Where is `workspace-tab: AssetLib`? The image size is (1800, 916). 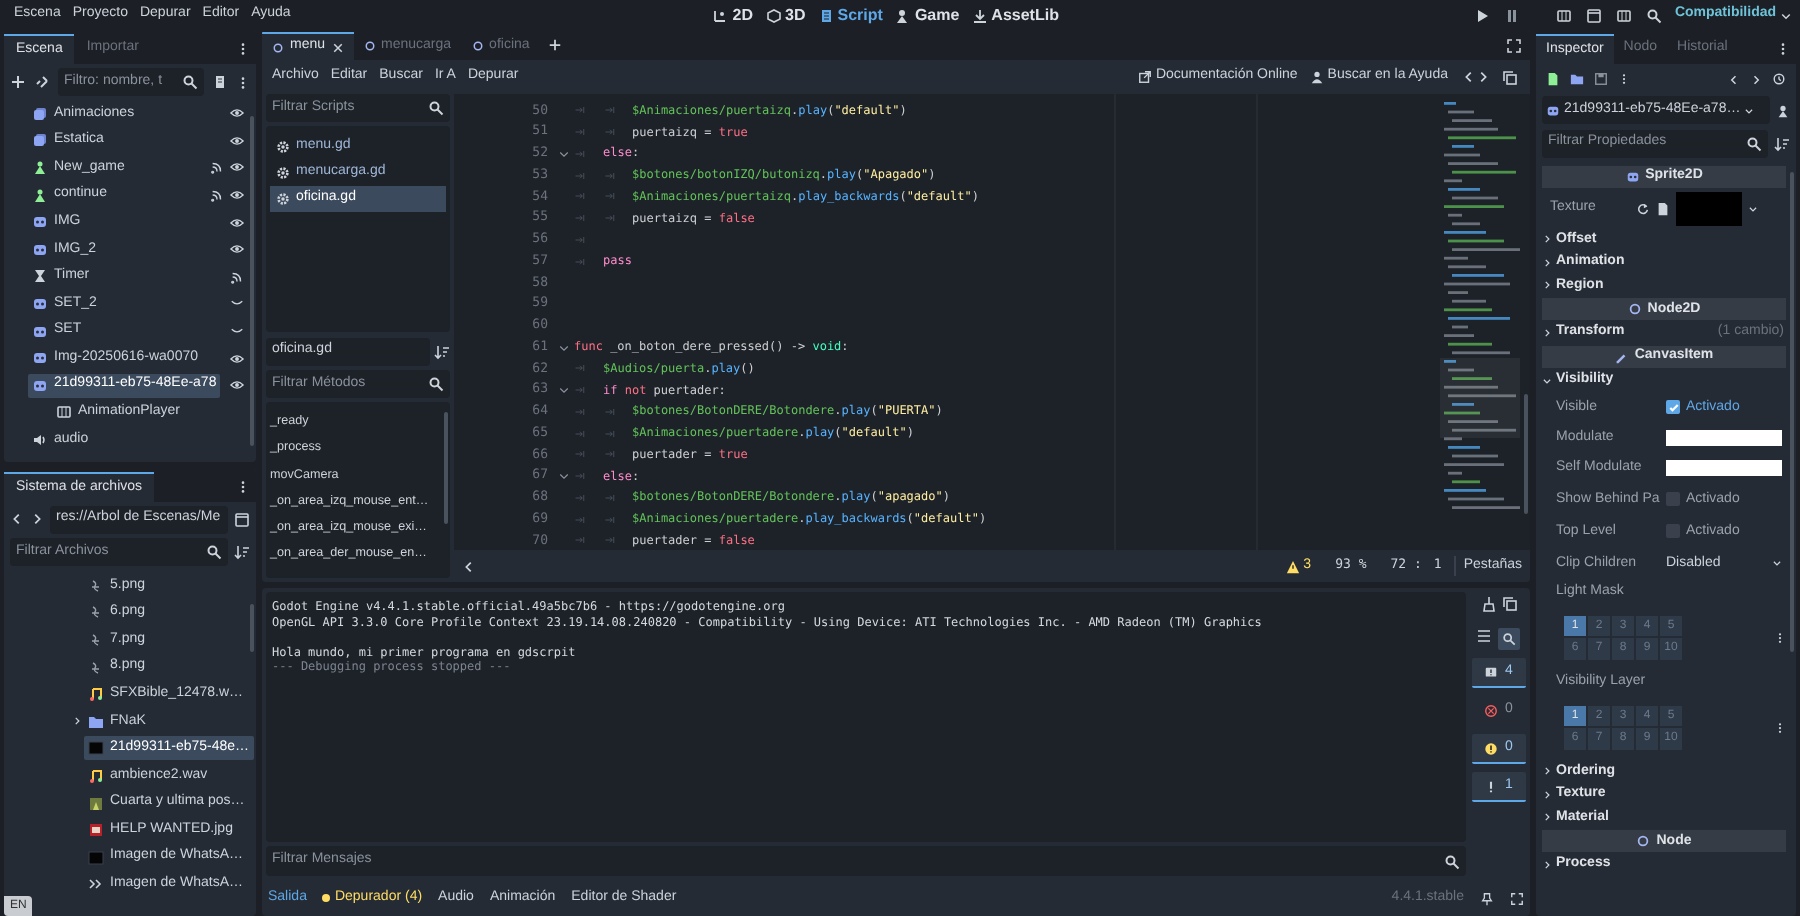 workspace-tab: AssetLib is located at coordinates (1015, 15).